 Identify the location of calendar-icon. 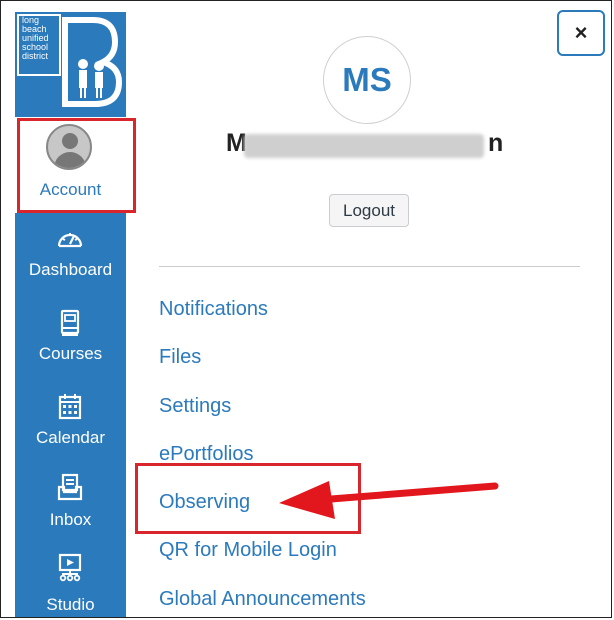
(70, 407).